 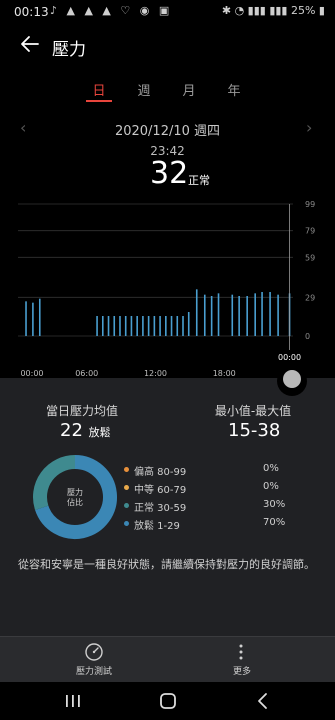 I want to click on active-tab-indicator, so click(x=99, y=101).